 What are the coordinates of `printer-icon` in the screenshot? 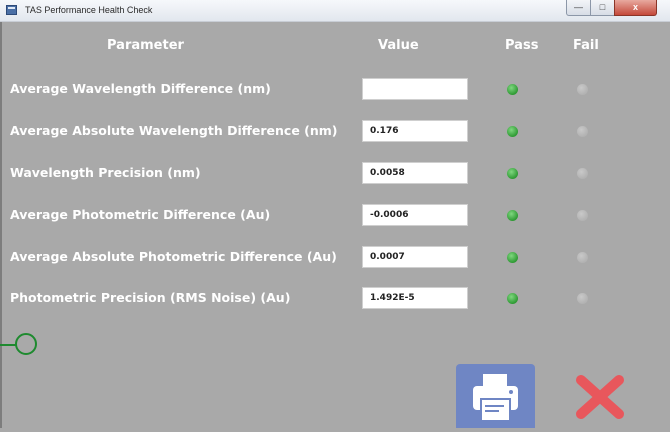 It's located at (495, 398).